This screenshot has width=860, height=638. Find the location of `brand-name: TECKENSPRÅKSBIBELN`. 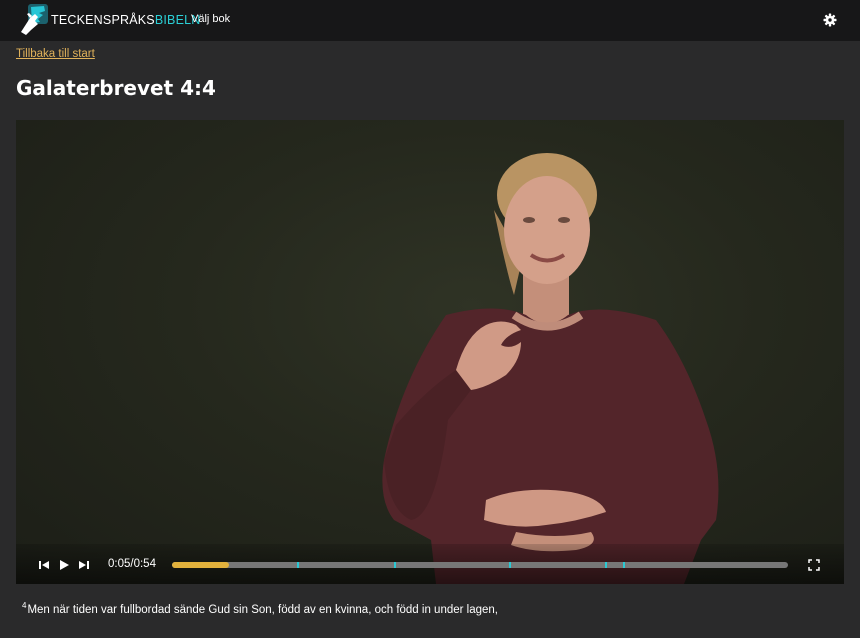

brand-name: TECKENSPRÅKSBIBELN is located at coordinates (126, 20).